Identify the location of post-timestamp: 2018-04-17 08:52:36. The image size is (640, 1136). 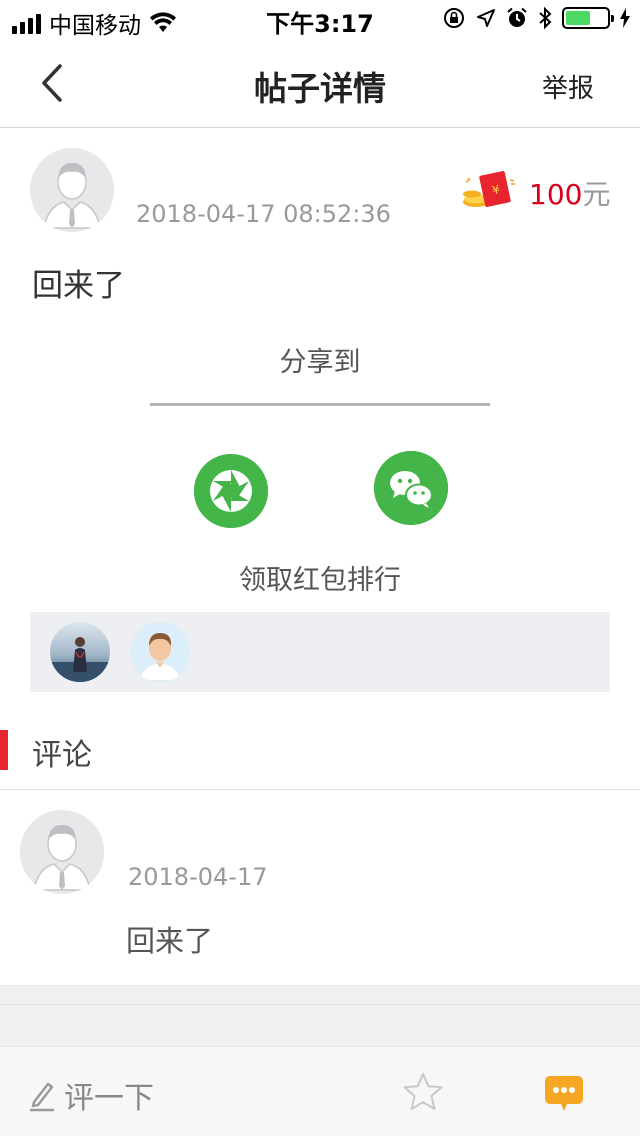
(263, 214).